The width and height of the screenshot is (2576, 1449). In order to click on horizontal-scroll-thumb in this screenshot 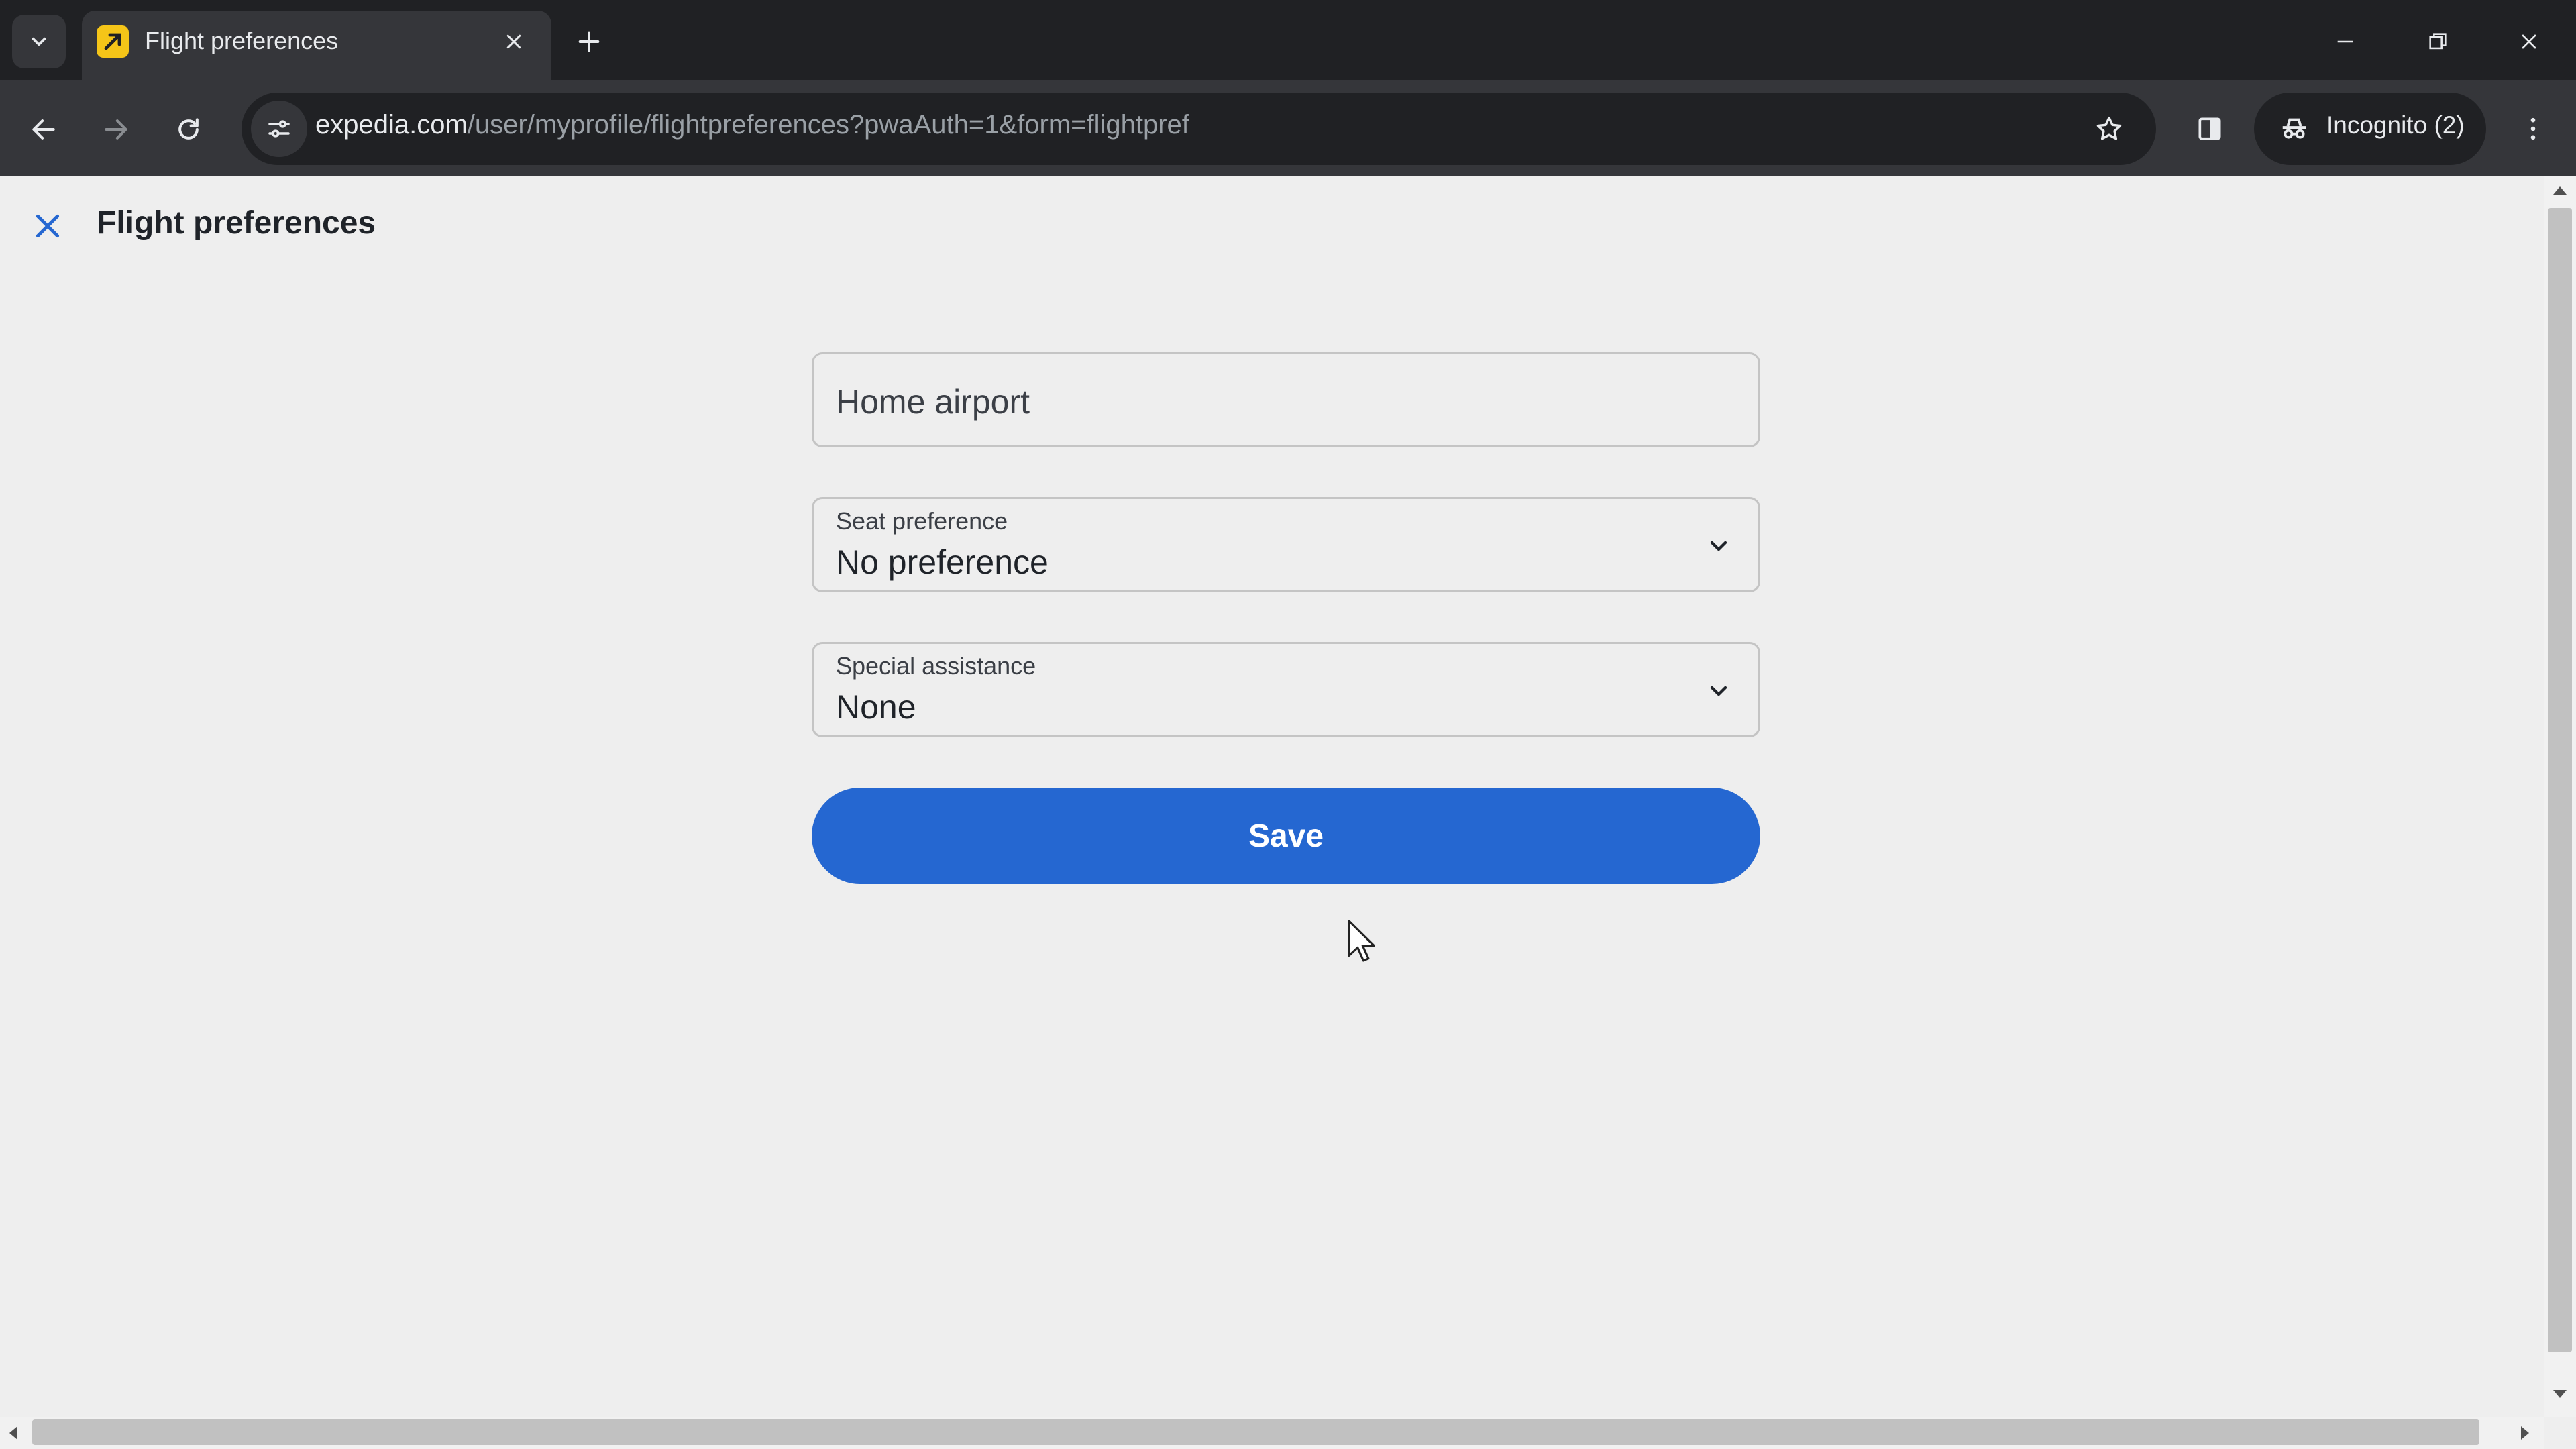, I will do `click(1255, 1432)`.